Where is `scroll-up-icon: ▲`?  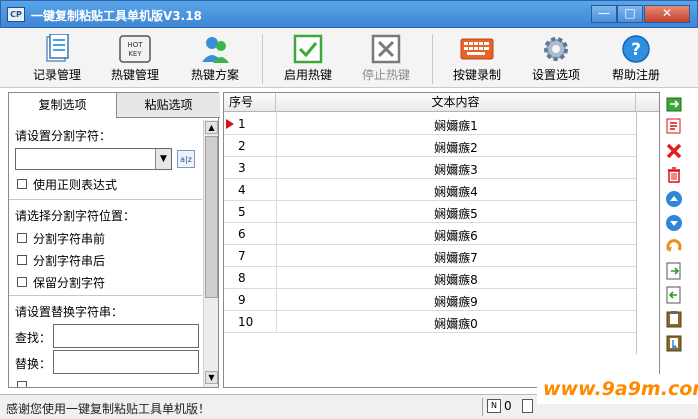 scroll-up-icon: ▲ is located at coordinates (211, 127).